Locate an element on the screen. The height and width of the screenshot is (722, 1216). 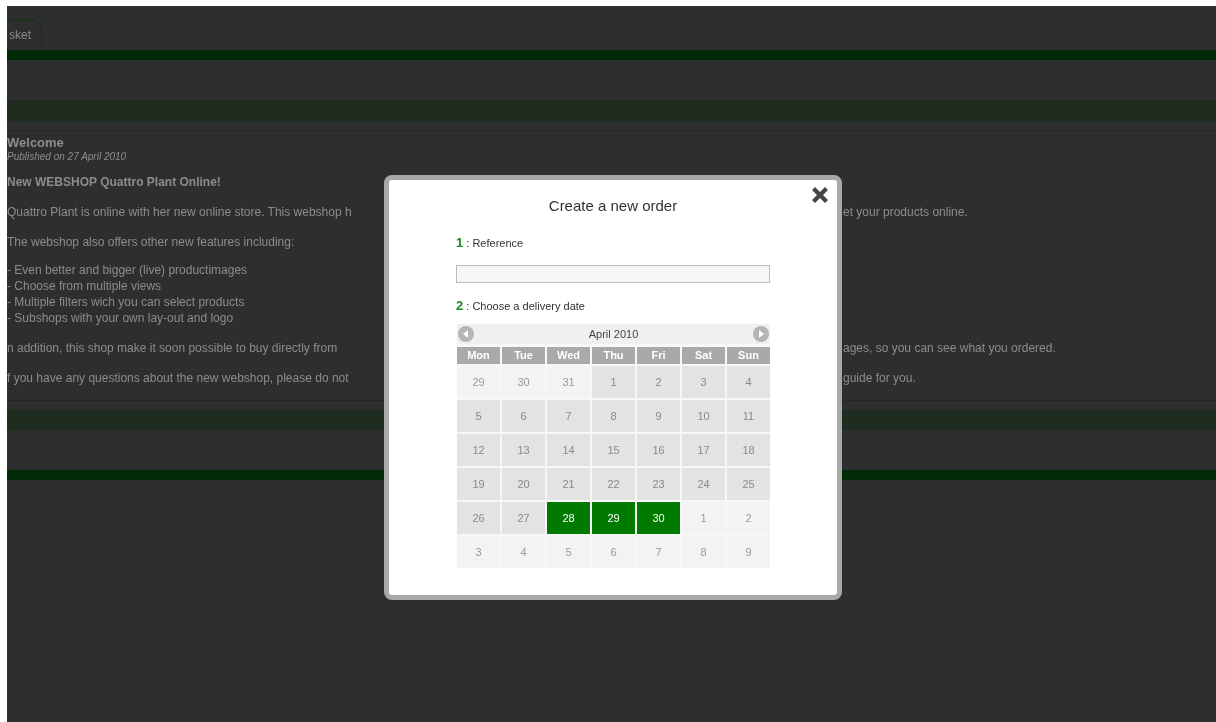
day-cell: 12 is located at coordinates (478, 450).